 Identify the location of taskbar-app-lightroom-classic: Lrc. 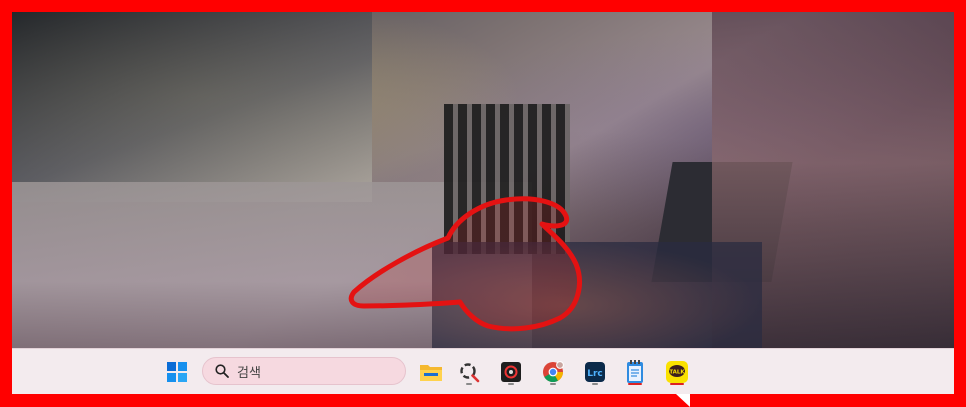
(595, 372).